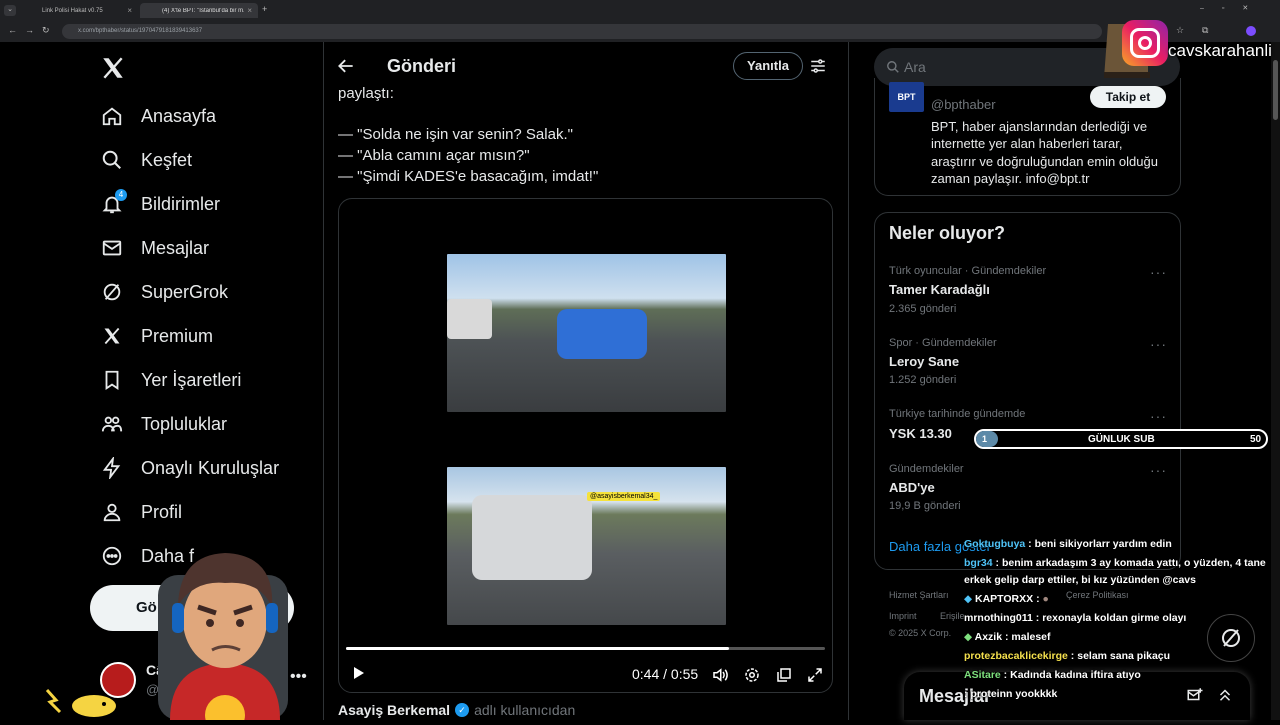  What do you see at coordinates (995, 544) in the screenshot?
I see `chat-user: Goktugbuya` at bounding box center [995, 544].